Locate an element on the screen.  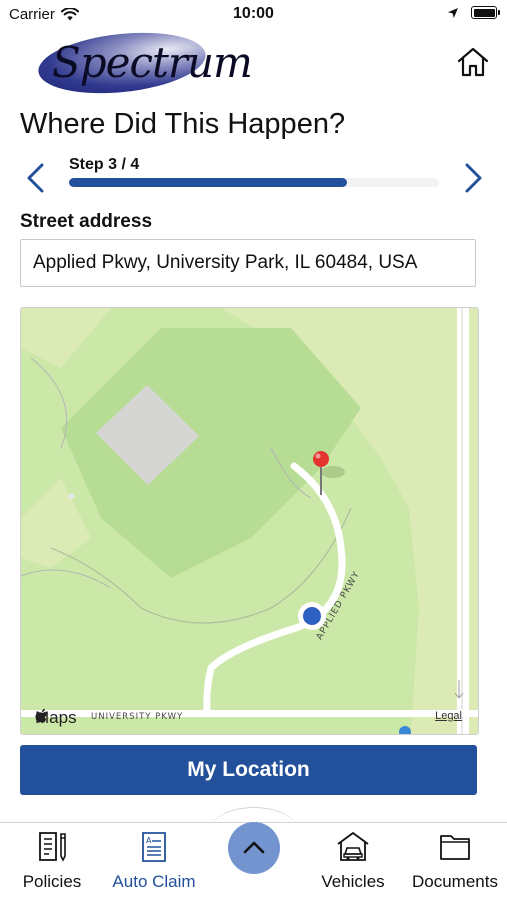
claim-form-icon: A is located at coordinates (154, 847).